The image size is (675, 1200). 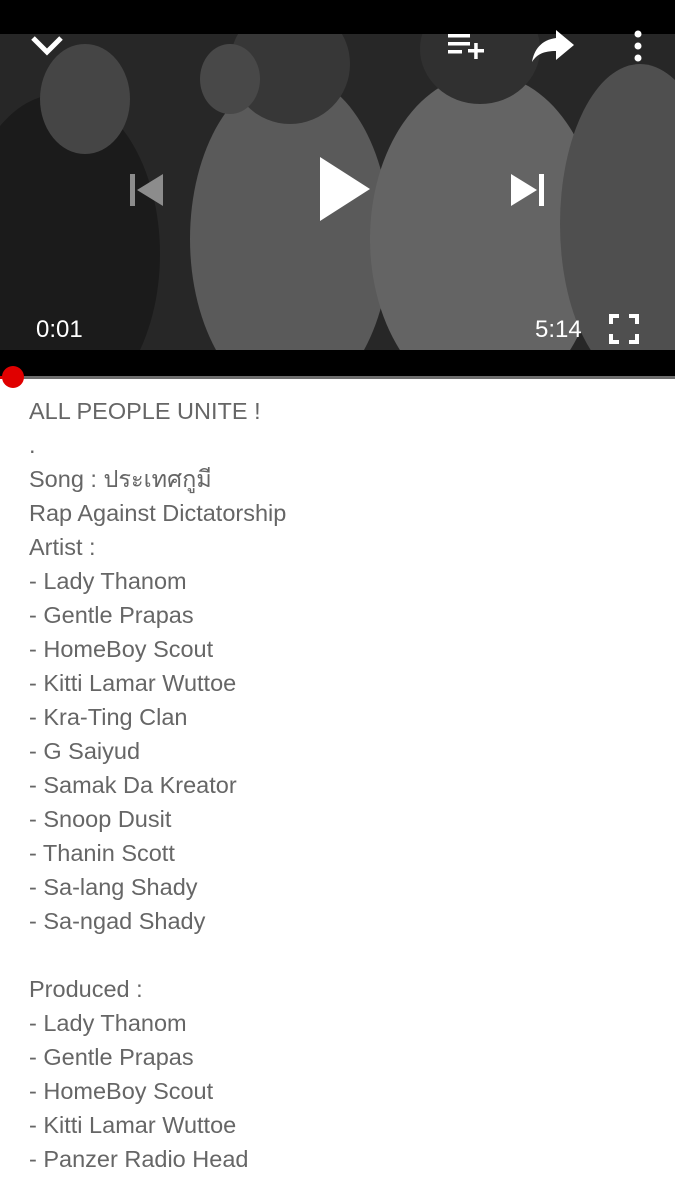 What do you see at coordinates (553, 46) in the screenshot?
I see `share-icon` at bounding box center [553, 46].